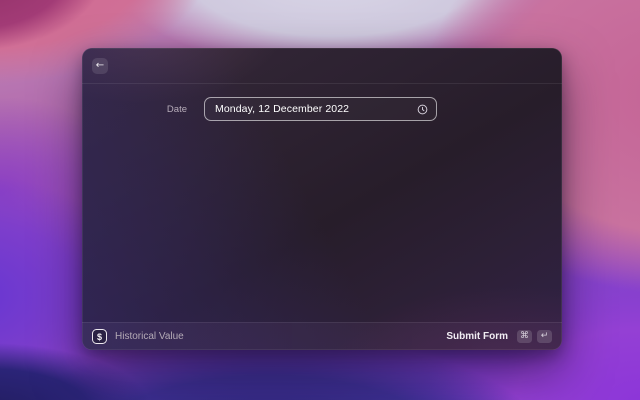  I want to click on date-field-value: Monday, 12 December 2022, so click(282, 109).